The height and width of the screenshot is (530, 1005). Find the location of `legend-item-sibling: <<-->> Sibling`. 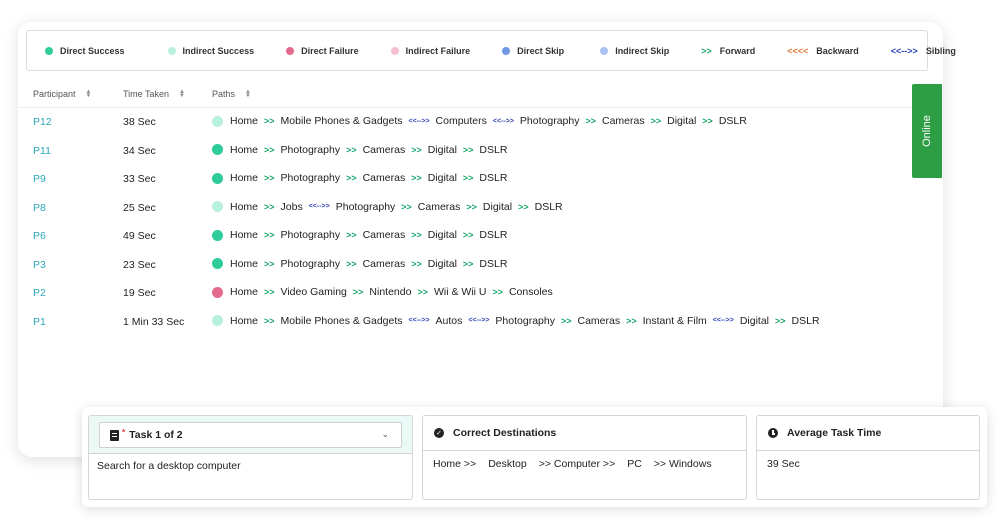

legend-item-sibling: <<-->> Sibling is located at coordinates (923, 51).